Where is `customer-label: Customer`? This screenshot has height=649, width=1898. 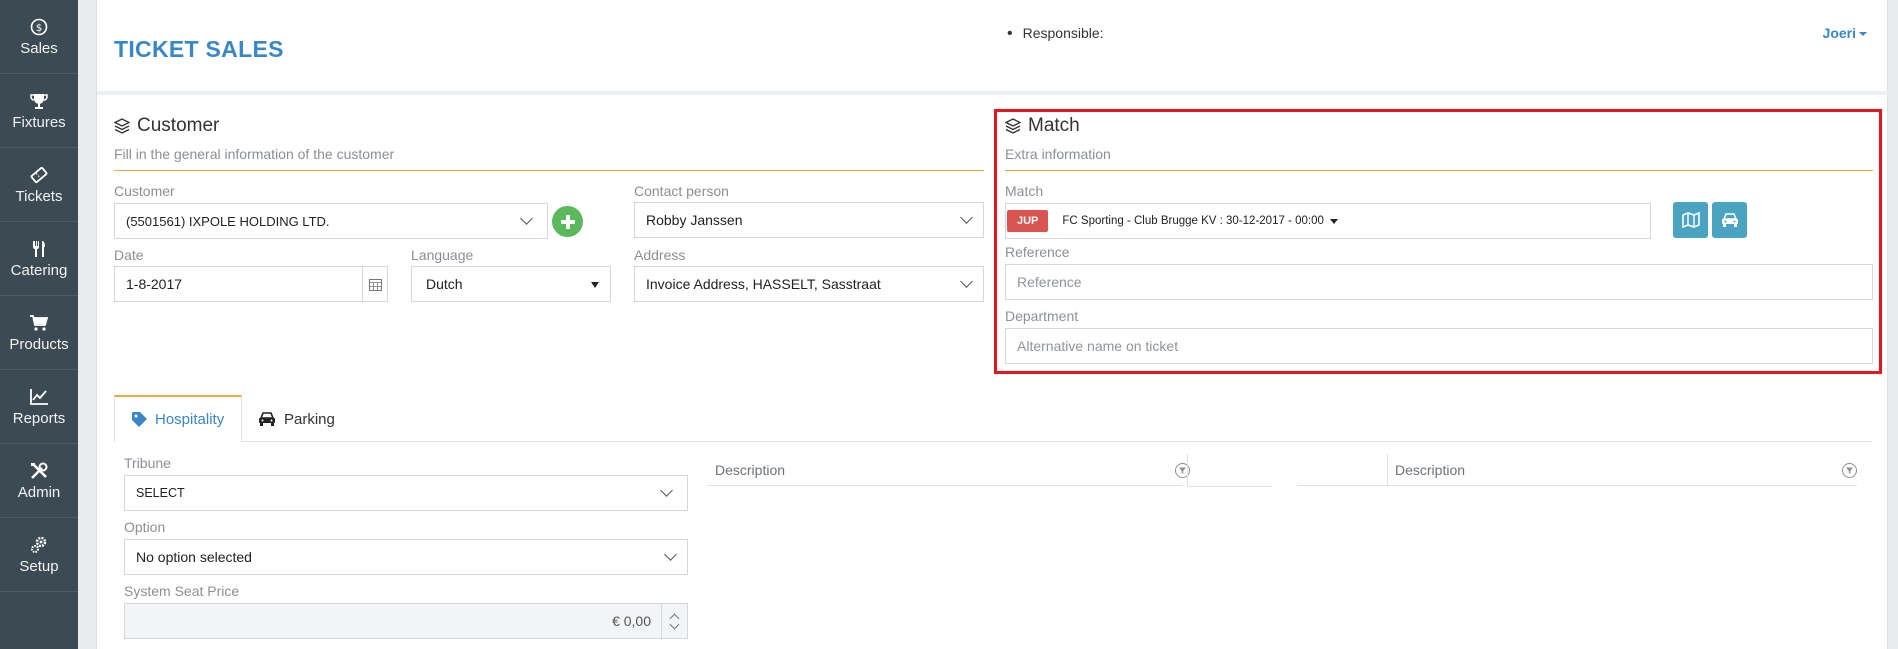 customer-label: Customer is located at coordinates (144, 191).